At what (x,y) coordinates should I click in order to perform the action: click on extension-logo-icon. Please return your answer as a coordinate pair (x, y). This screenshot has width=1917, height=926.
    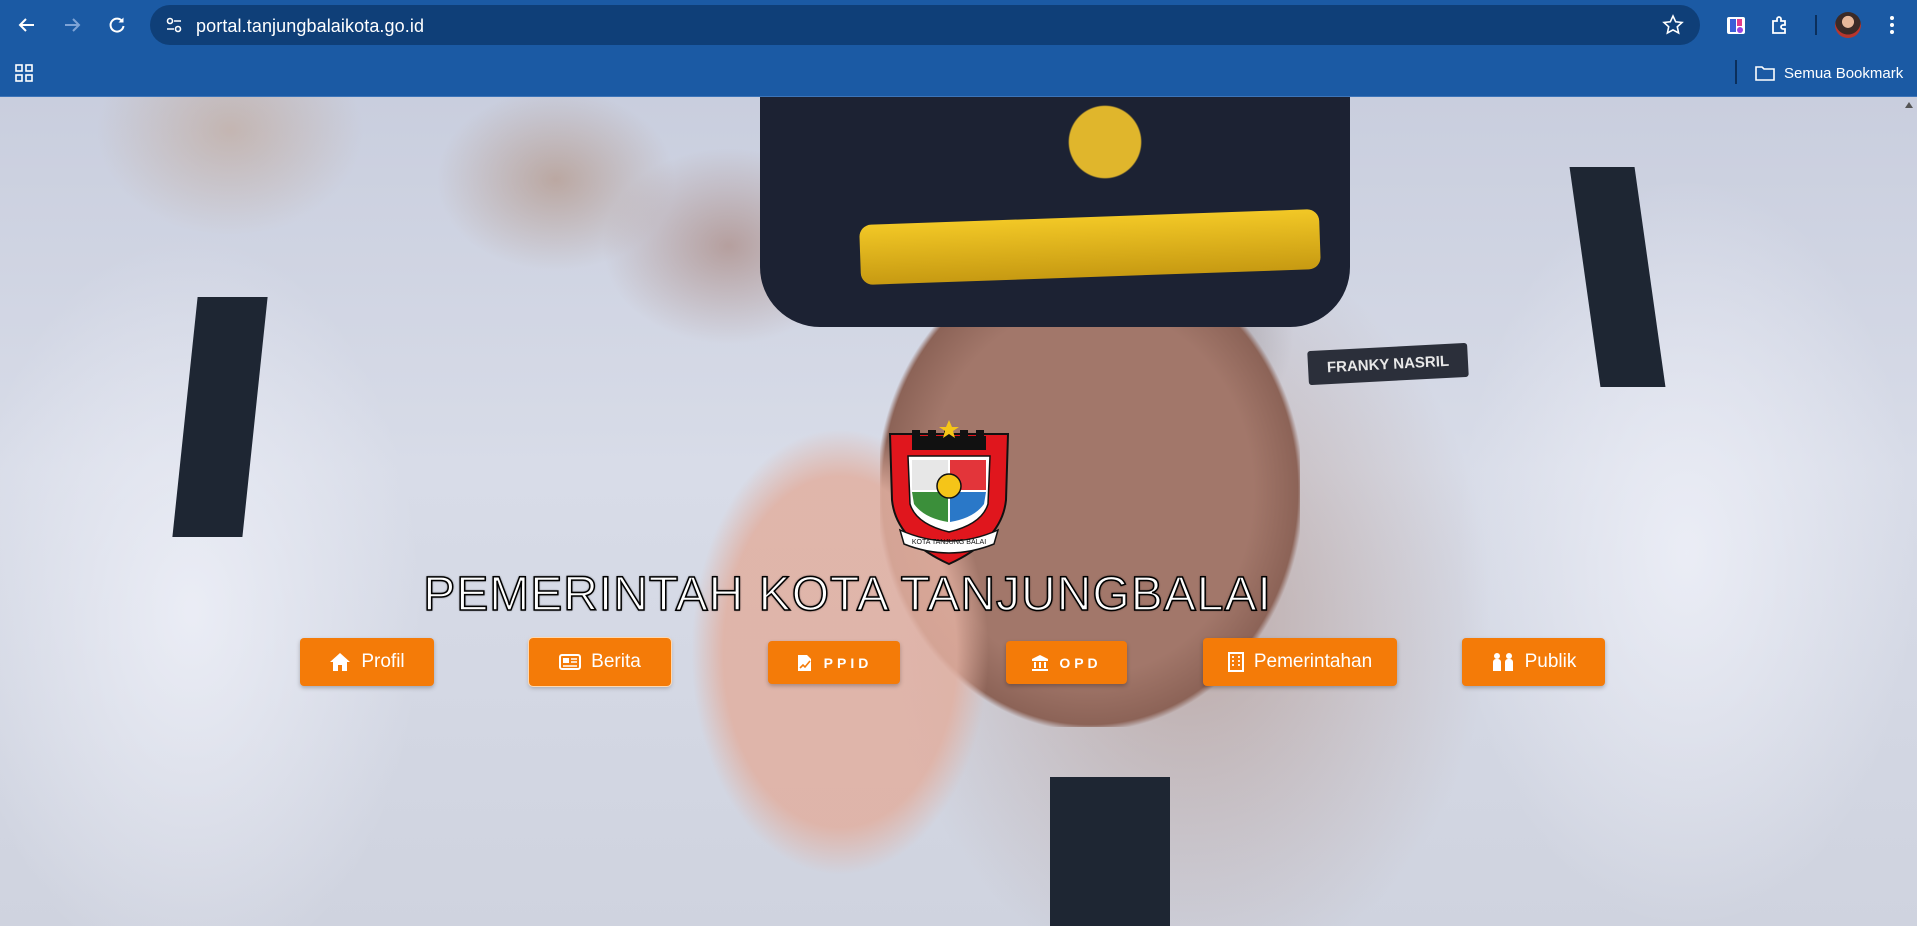
    Looking at the image, I should click on (1736, 25).